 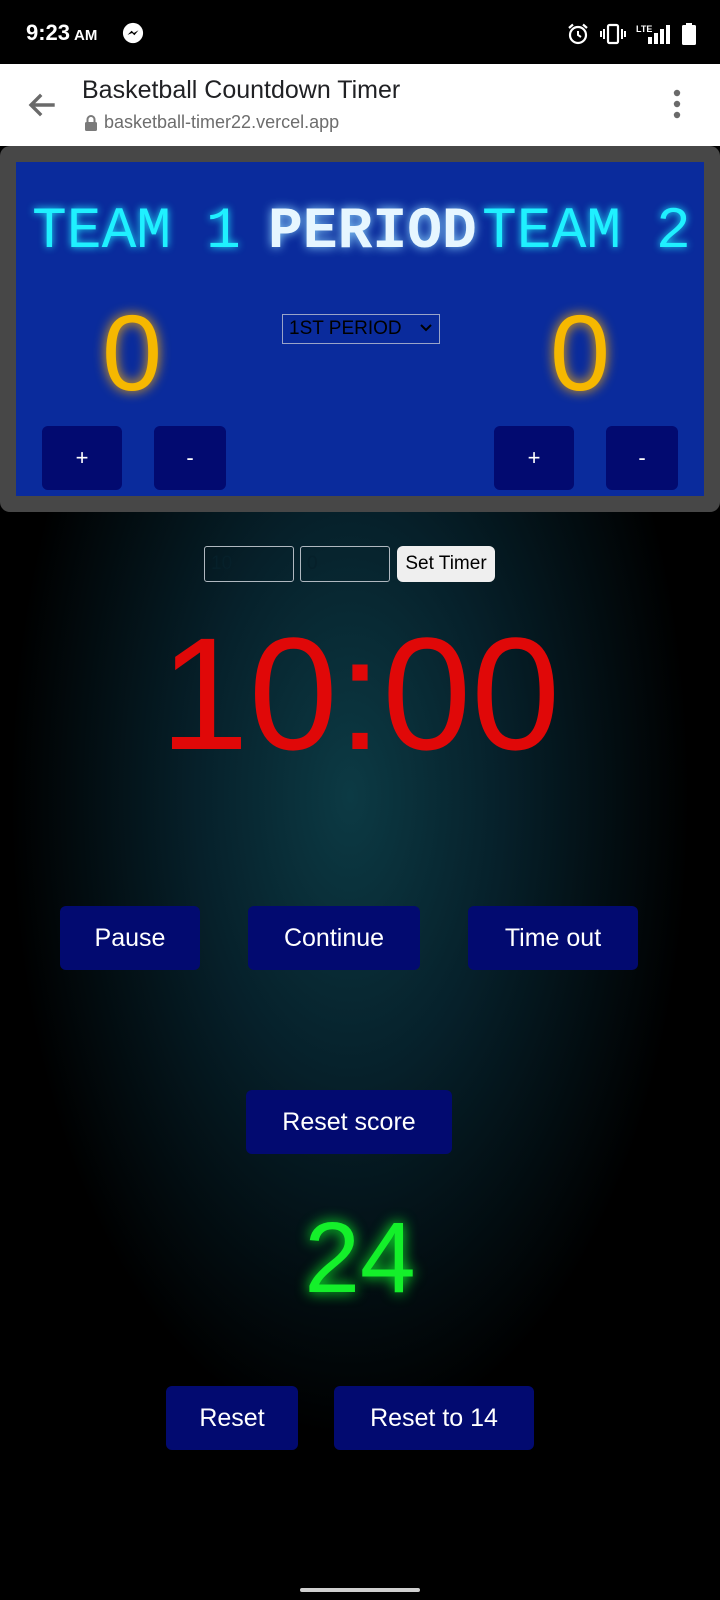 What do you see at coordinates (132, 352) in the screenshot?
I see `team1-score: 0` at bounding box center [132, 352].